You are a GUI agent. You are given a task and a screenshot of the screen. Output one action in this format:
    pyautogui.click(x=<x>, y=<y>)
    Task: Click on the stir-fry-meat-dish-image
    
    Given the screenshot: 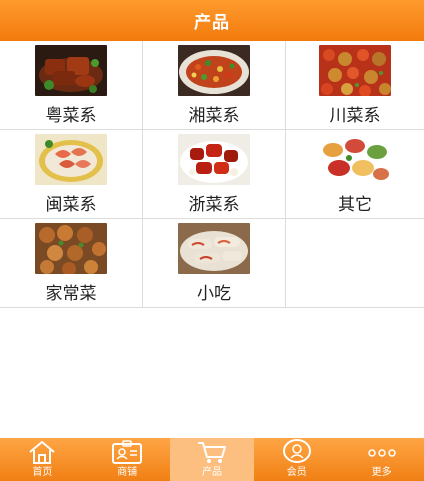 What is the action you would take?
    pyautogui.click(x=71, y=248)
    